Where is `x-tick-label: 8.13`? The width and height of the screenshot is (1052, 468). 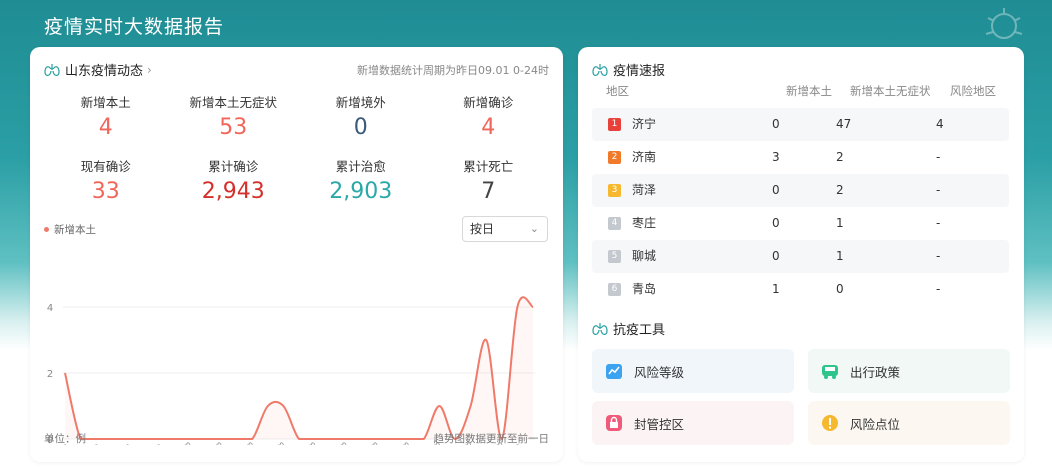
x-tick-label: 8.13 is located at coordinates (222, 443).